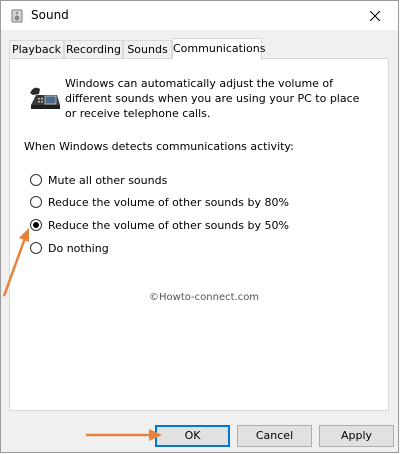  I want to click on option-do-nothing: Do nothing, so click(69, 248).